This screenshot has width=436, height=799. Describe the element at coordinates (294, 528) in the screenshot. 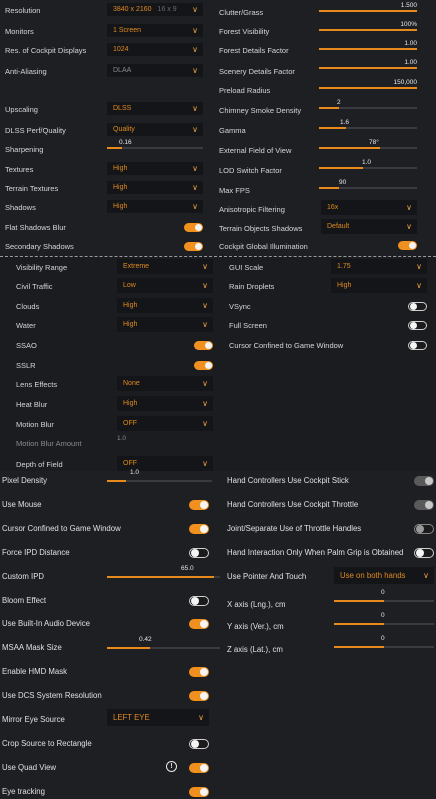

I see `joint-throttle-label: Joint/Separate Use of Throttle Handles` at that location.